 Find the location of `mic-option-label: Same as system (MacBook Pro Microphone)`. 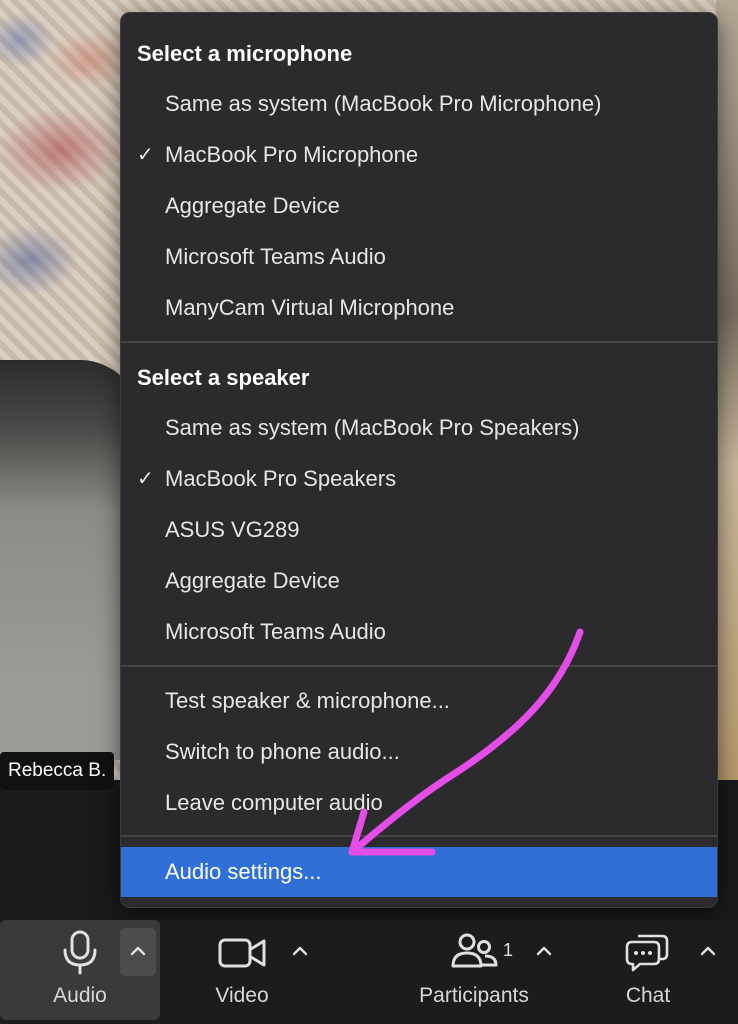

mic-option-label: Same as system (MacBook Pro Microphone) is located at coordinates (383, 103).